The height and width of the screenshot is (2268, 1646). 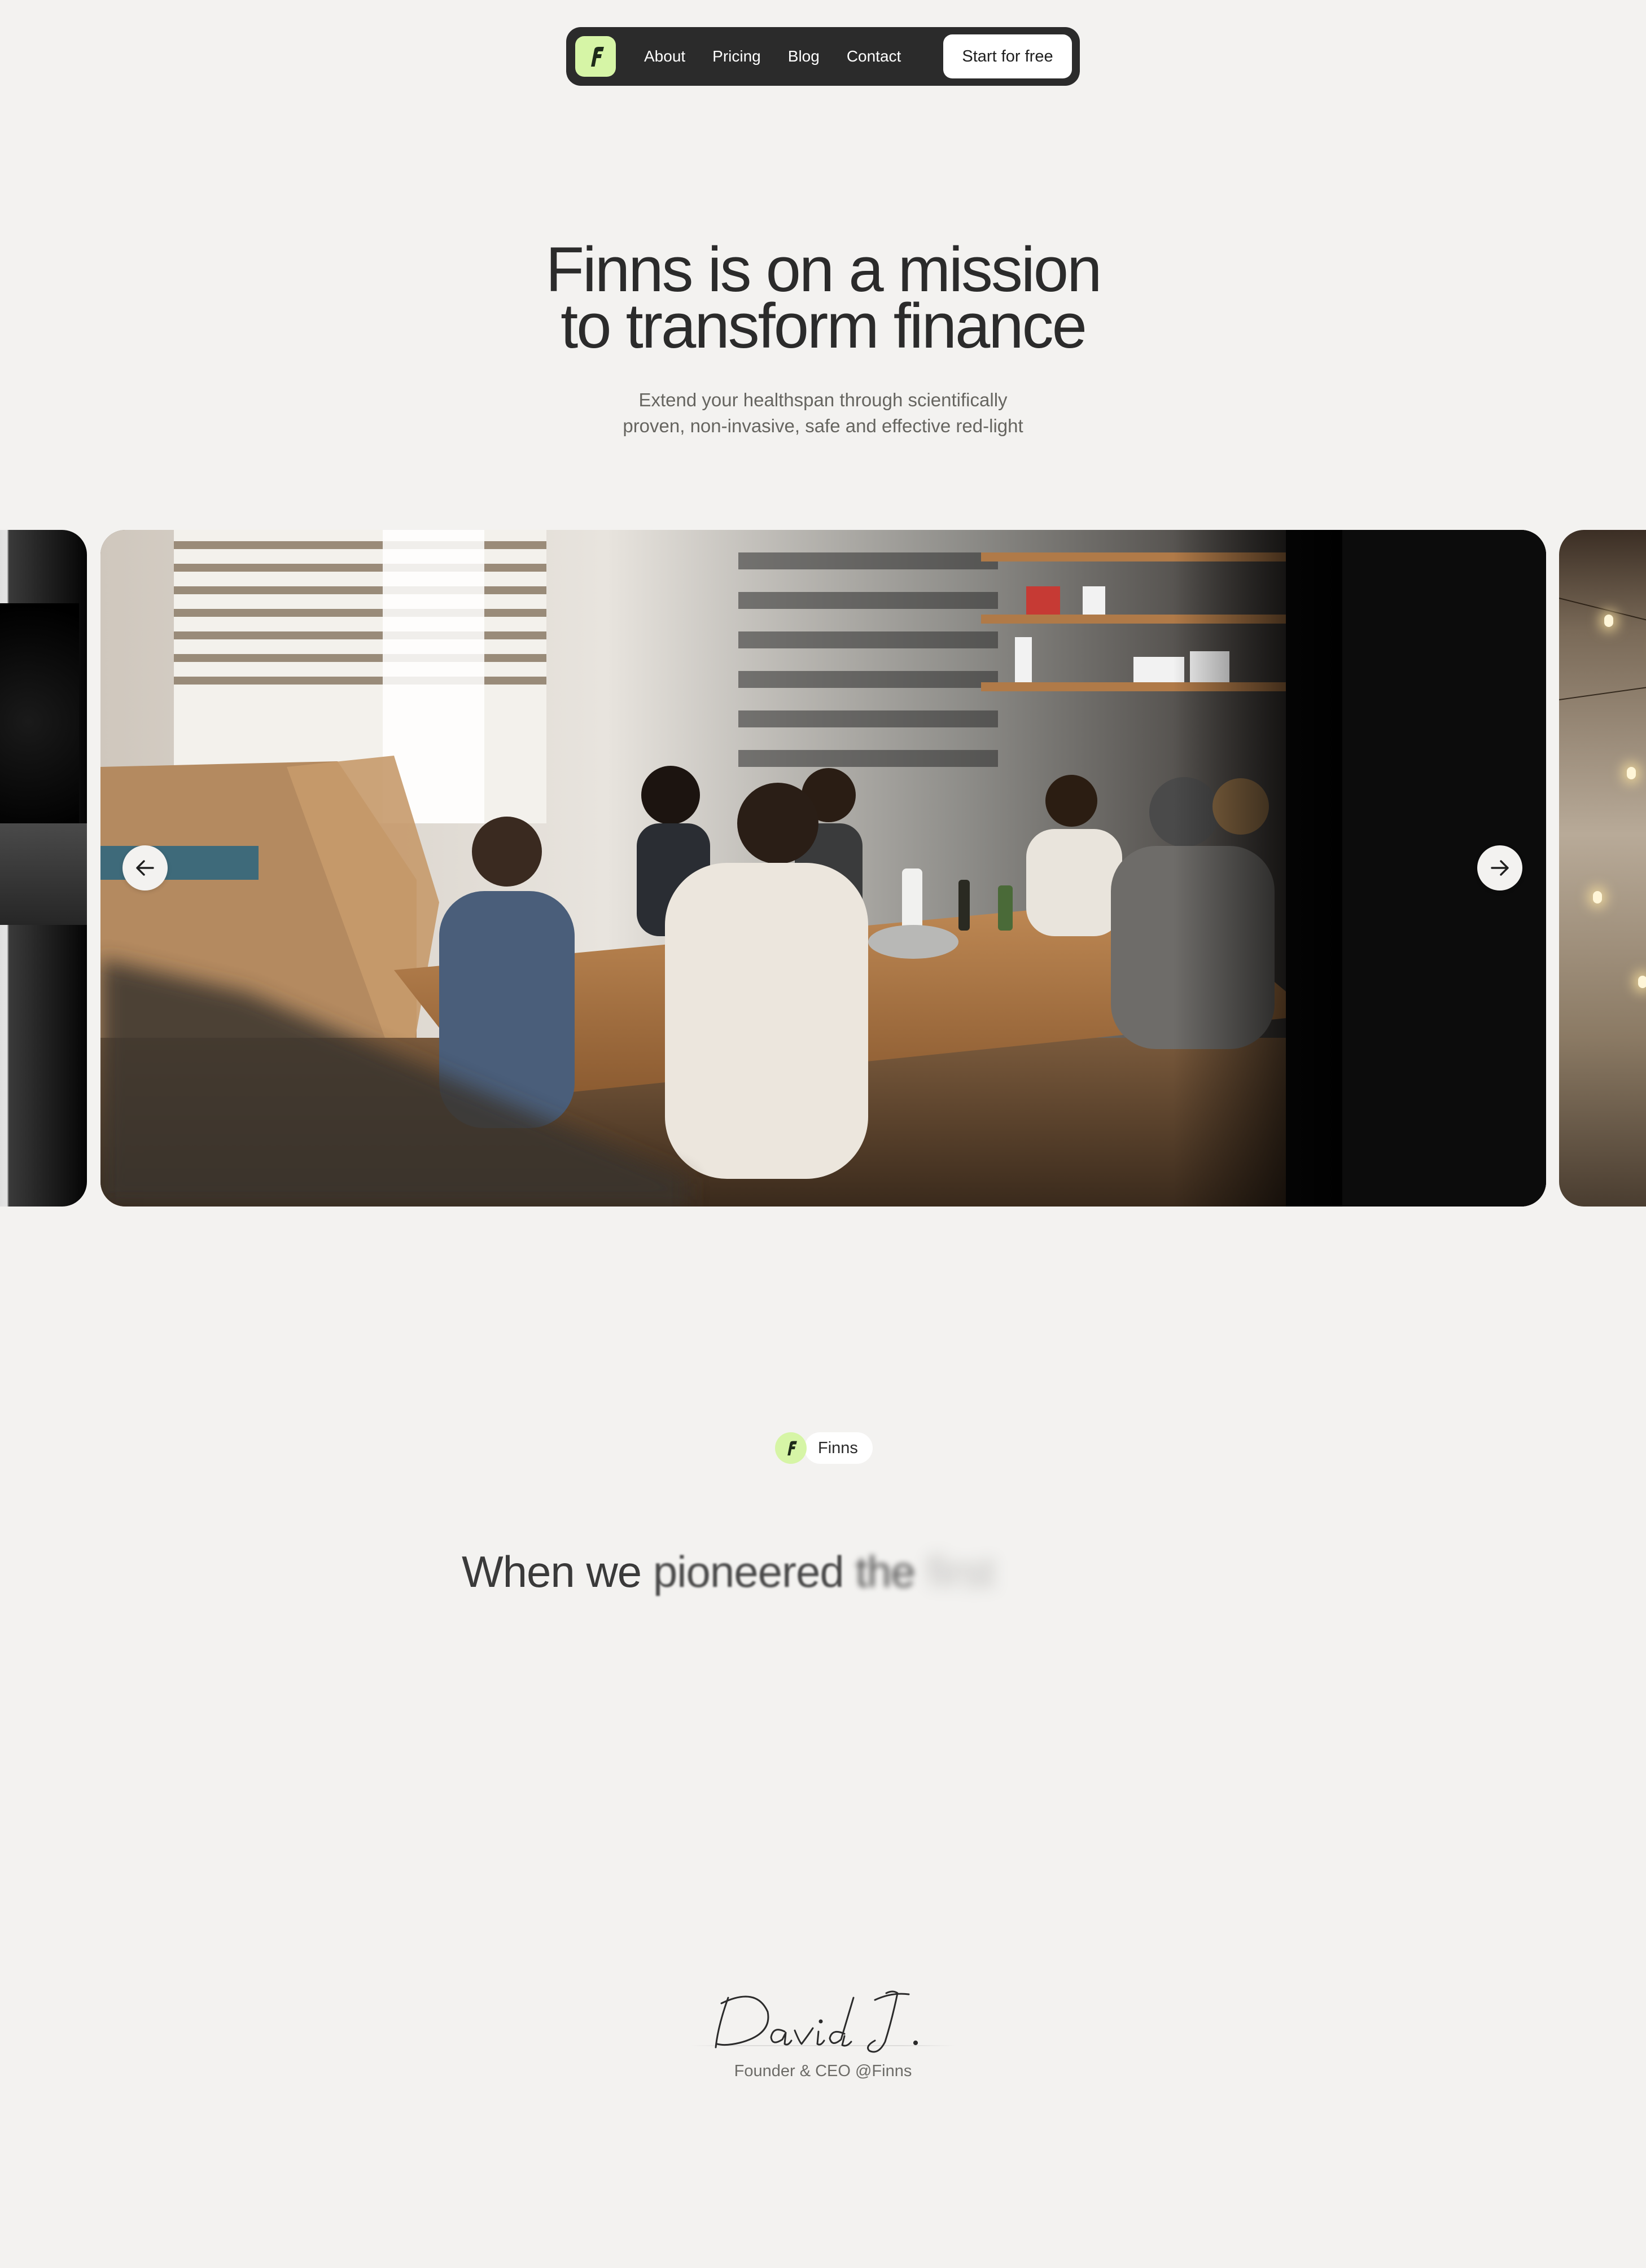 I want to click on mission-statement: When we pioneered the first, so click(x=728, y=1572).